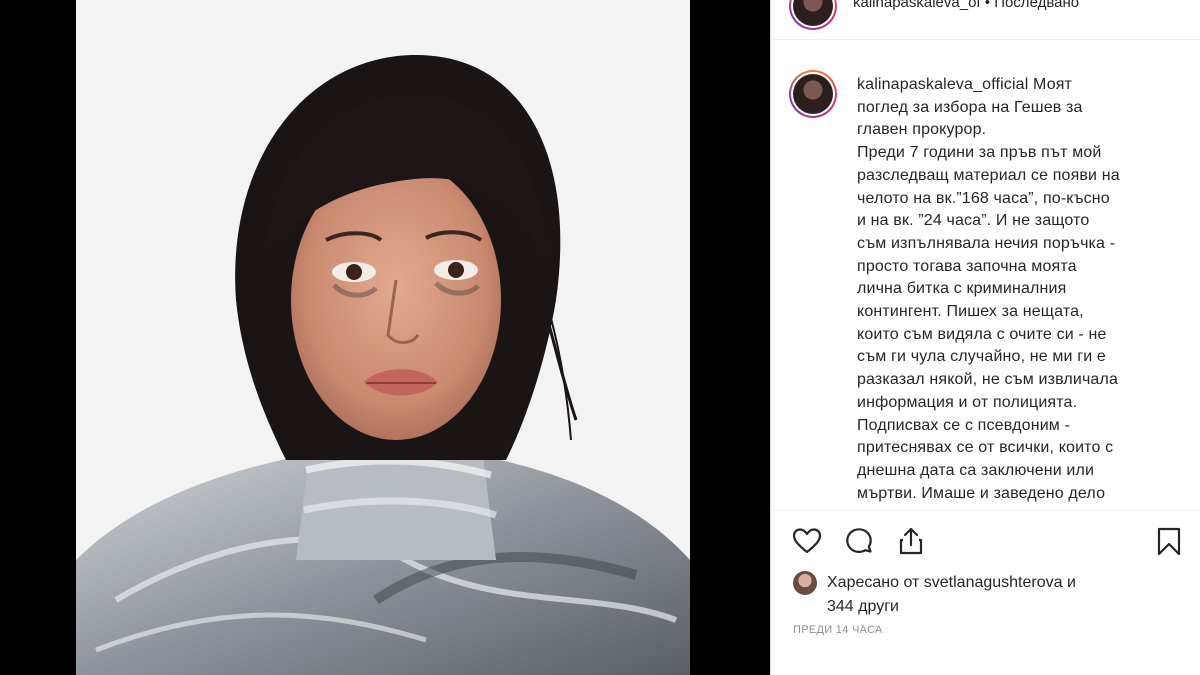 This screenshot has height=675, width=1200. Describe the element at coordinates (1053, 84) in the screenshot. I see `caption-line: Моят` at that location.